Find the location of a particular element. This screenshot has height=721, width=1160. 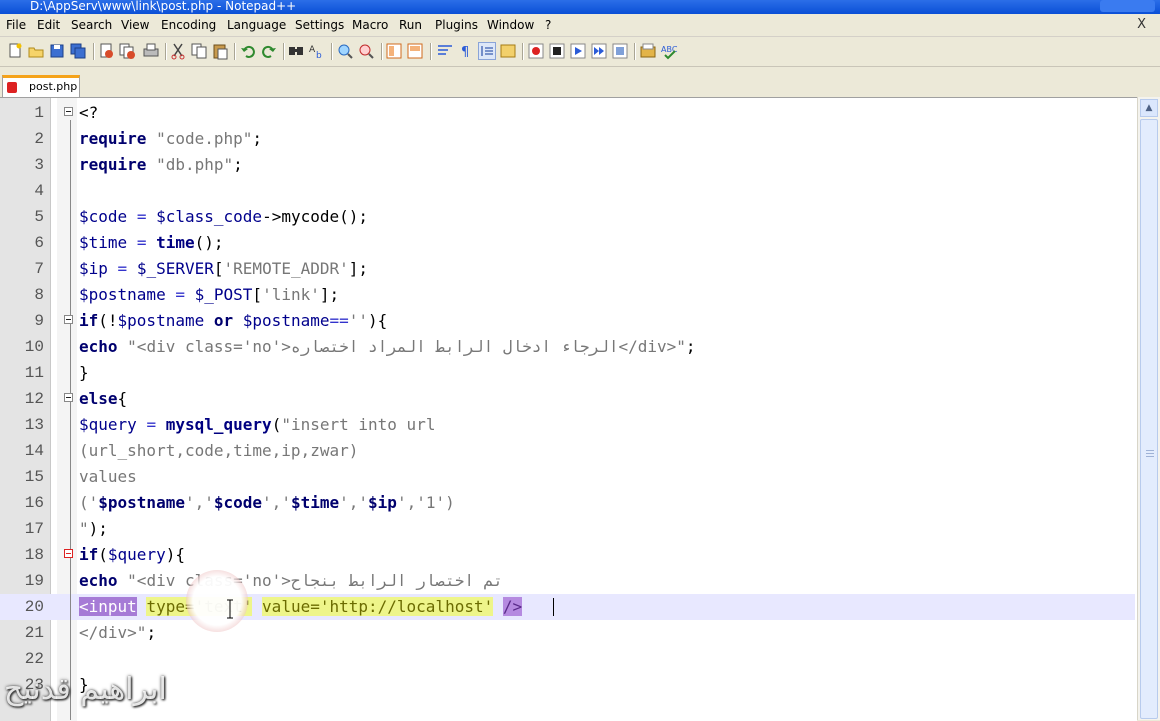

tab-post-php: post.php is located at coordinates (41, 86).